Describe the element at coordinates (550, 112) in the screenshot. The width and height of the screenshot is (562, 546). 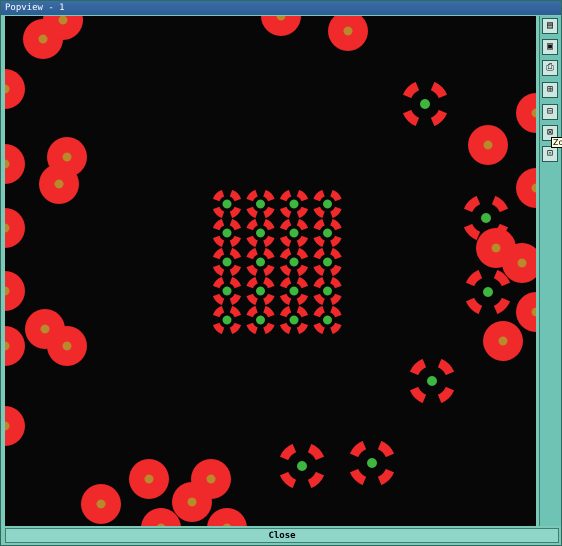
I see `tool-zoom-out-icon: ⊟` at that location.